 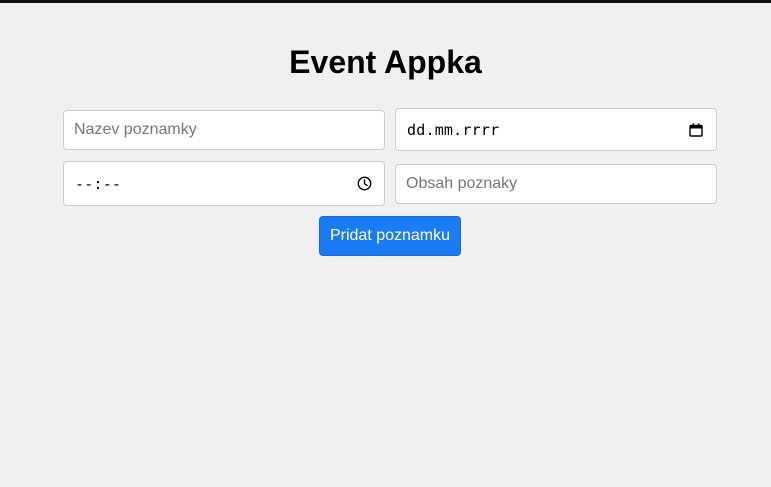 I want to click on add-note-button: Pridat poznamku, so click(x=390, y=236).